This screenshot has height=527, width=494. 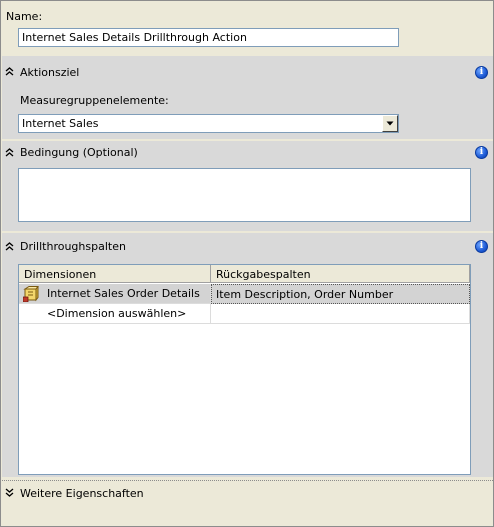 What do you see at coordinates (73, 246) in the screenshot?
I see `drillthrough-title: Drillthroughspalten` at bounding box center [73, 246].